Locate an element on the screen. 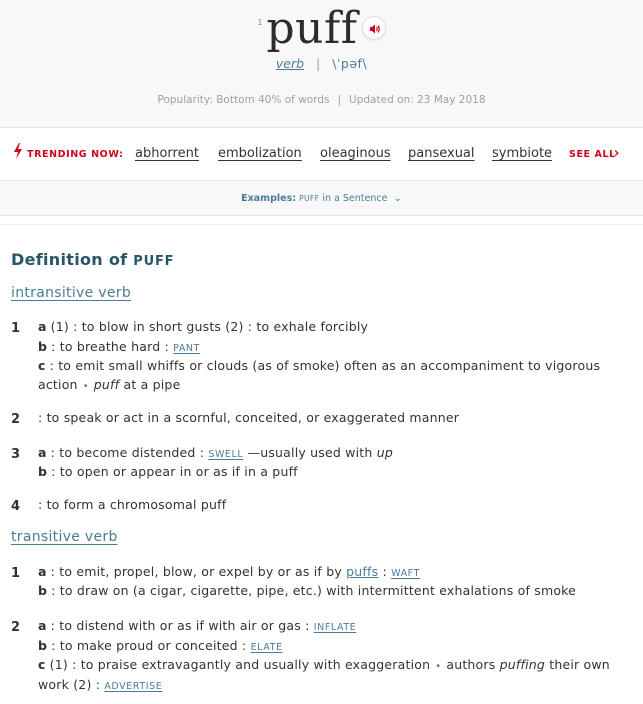 This screenshot has height=704, width=643. trending-word-link: oleaginous is located at coordinates (355, 153).